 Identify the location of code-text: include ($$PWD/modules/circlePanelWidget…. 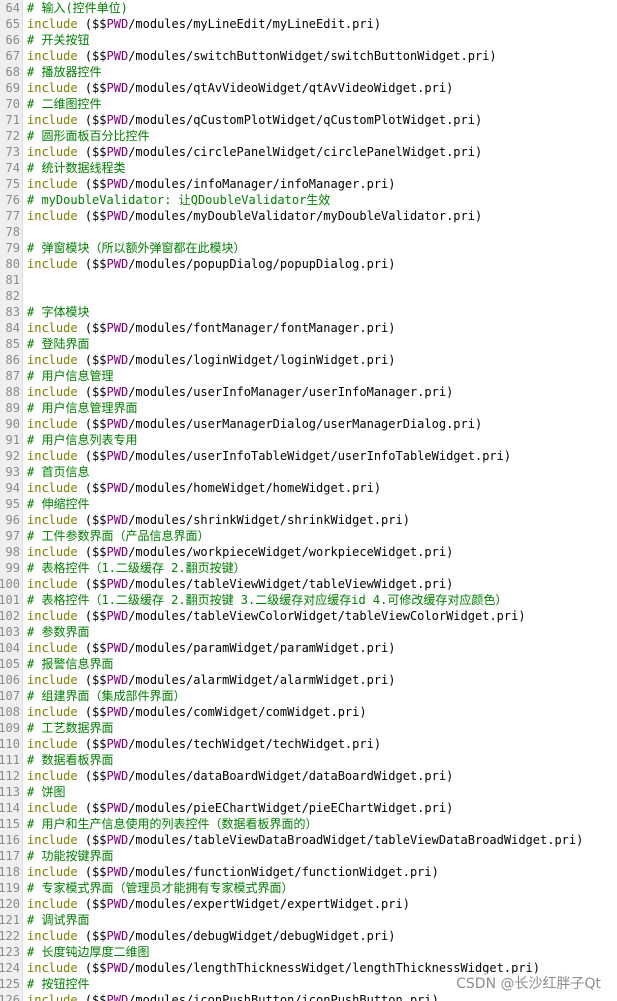
(254, 152).